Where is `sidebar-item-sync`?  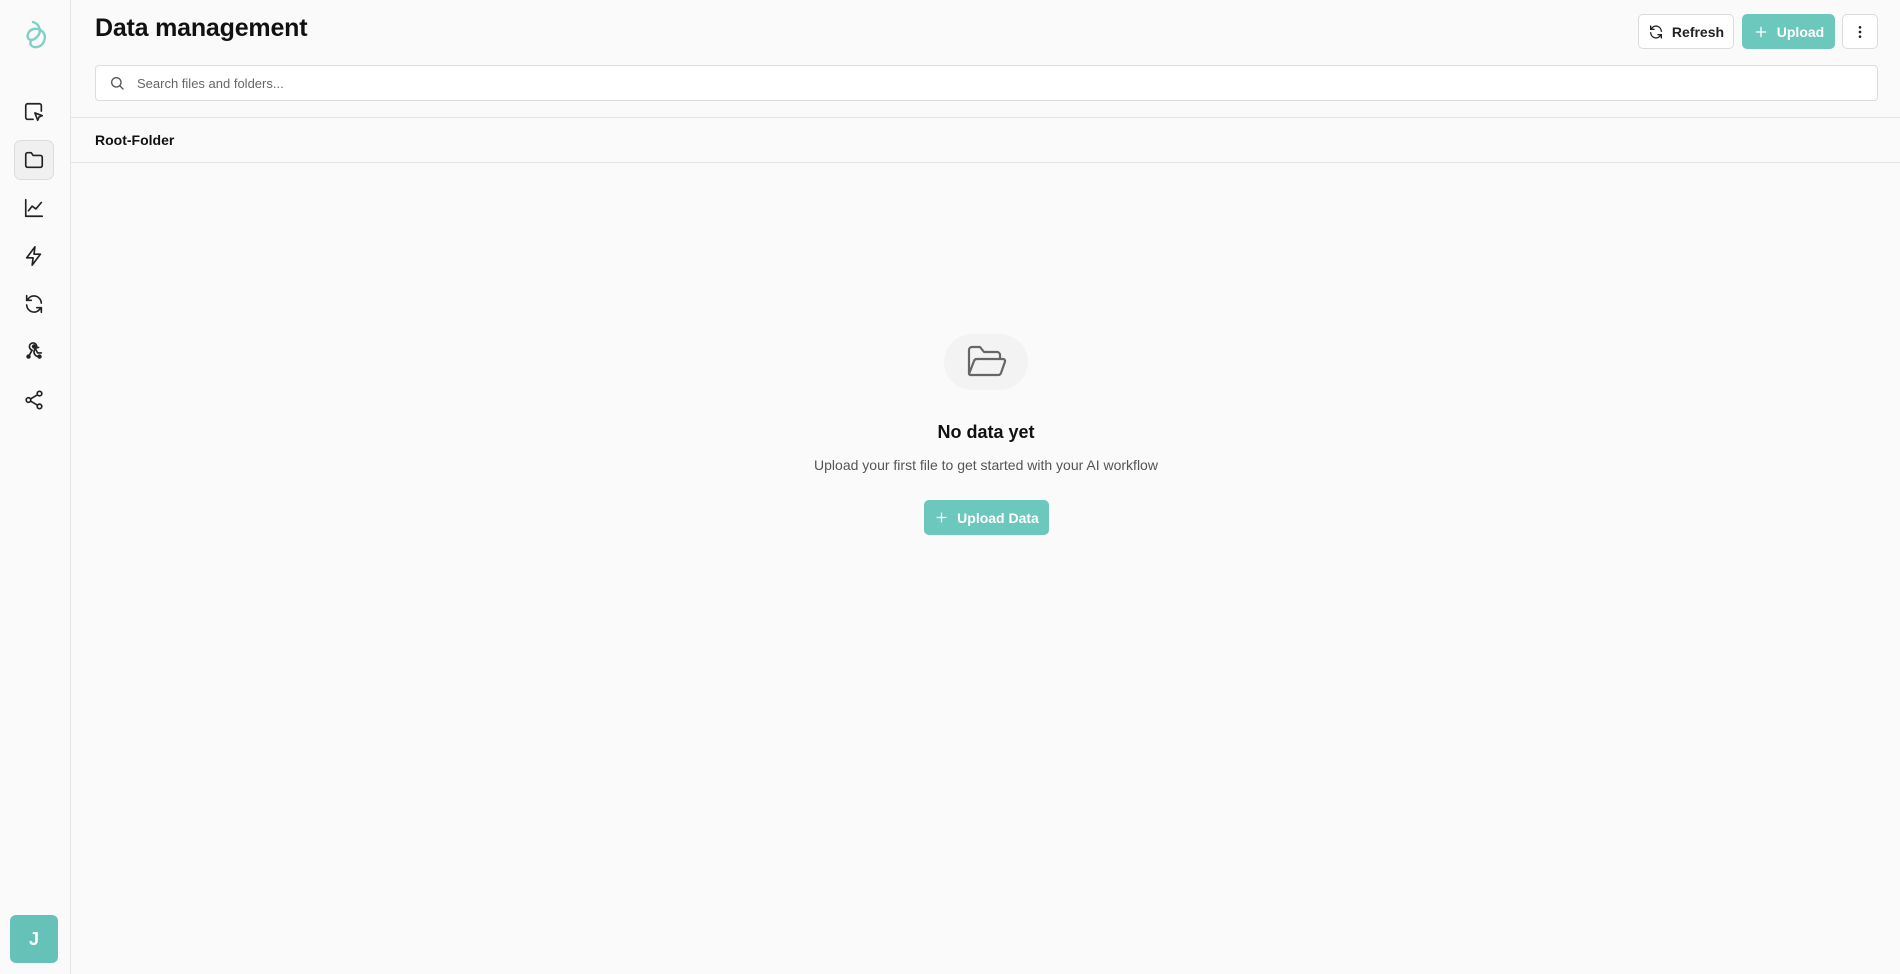 sidebar-item-sync is located at coordinates (34, 304).